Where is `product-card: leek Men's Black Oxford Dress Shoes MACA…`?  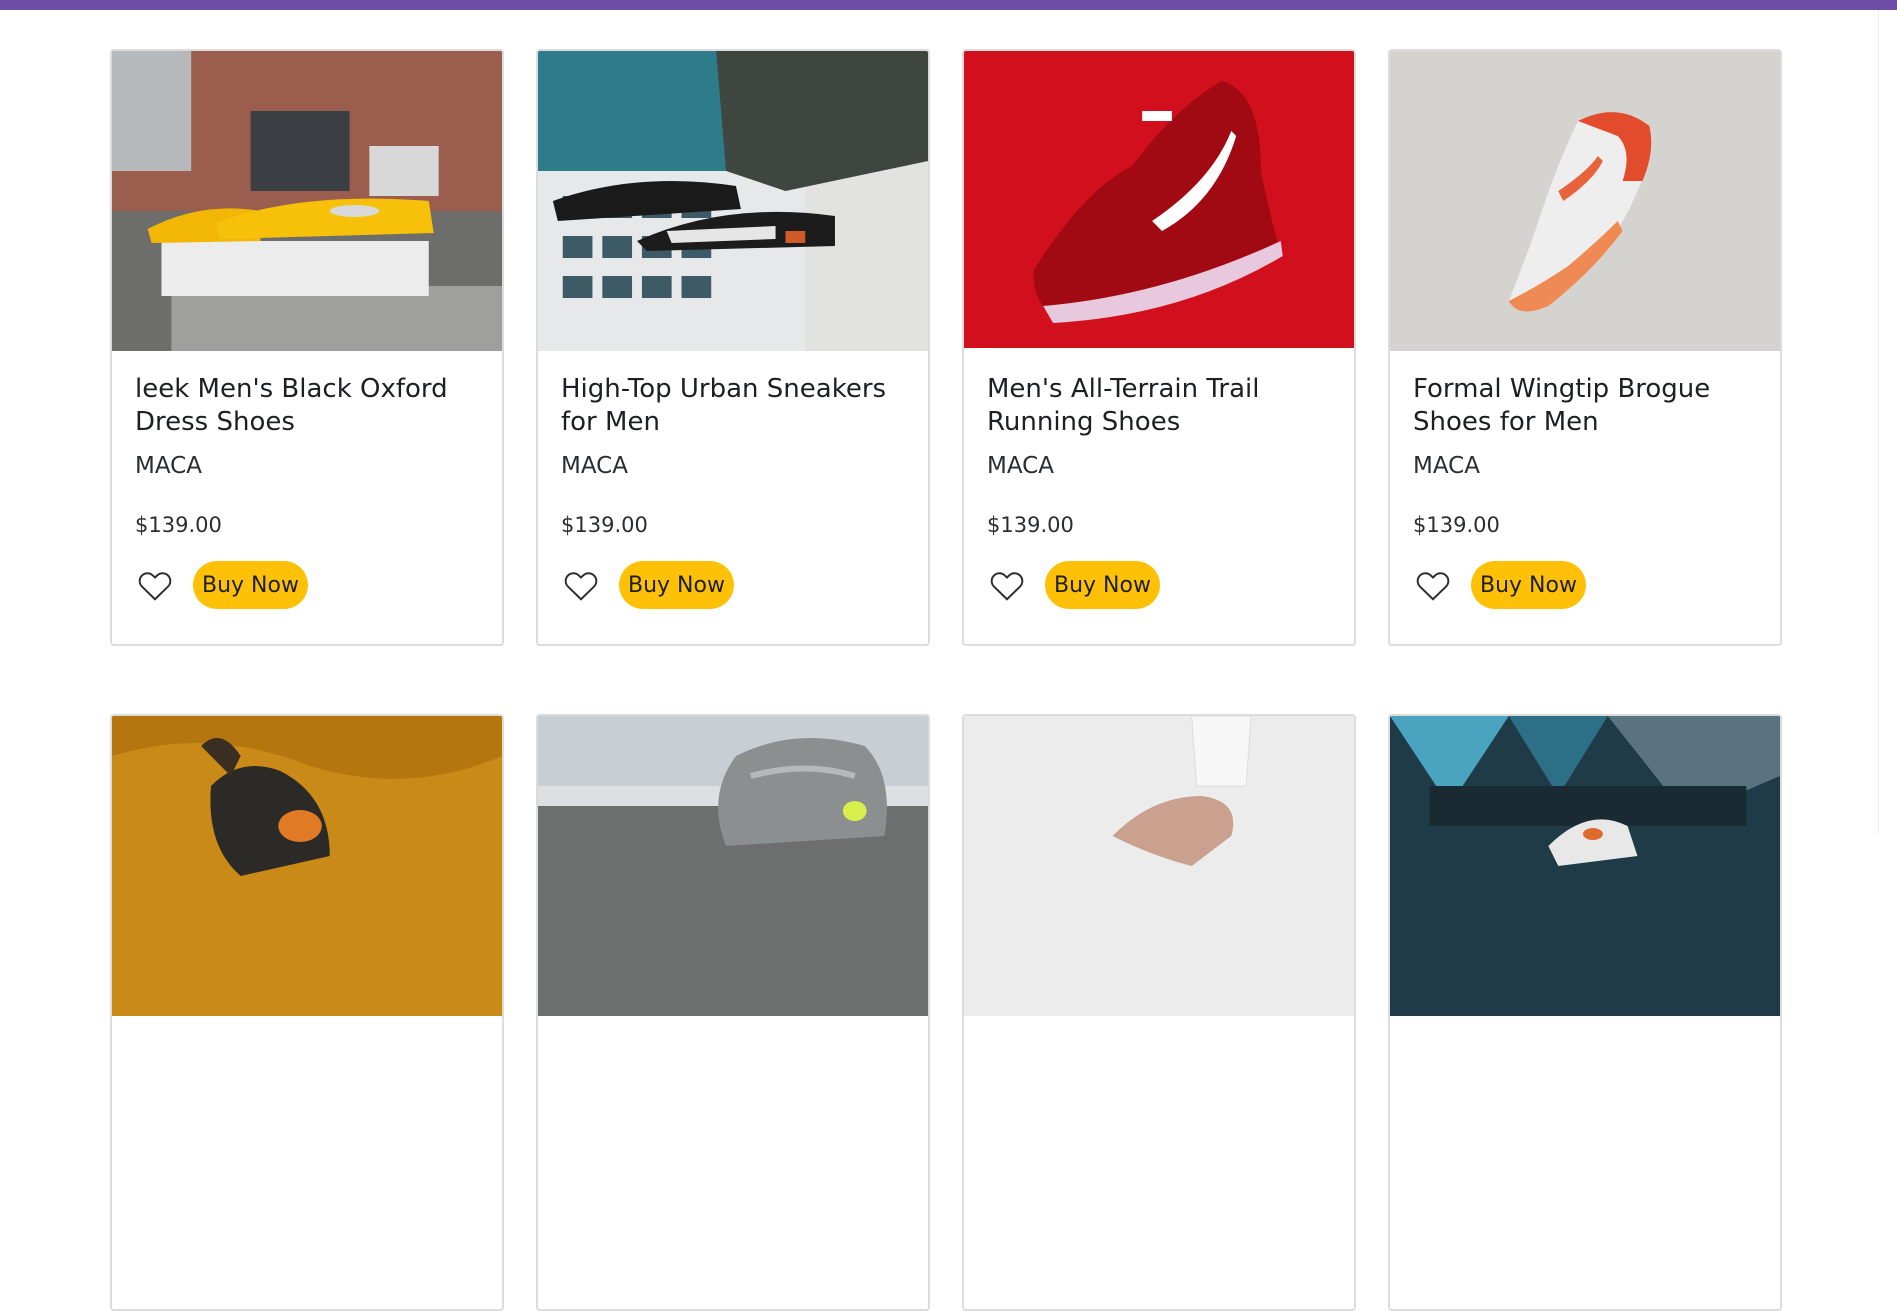
product-card: leek Men's Black Oxford Dress Shoes MACA… is located at coordinates (307, 347).